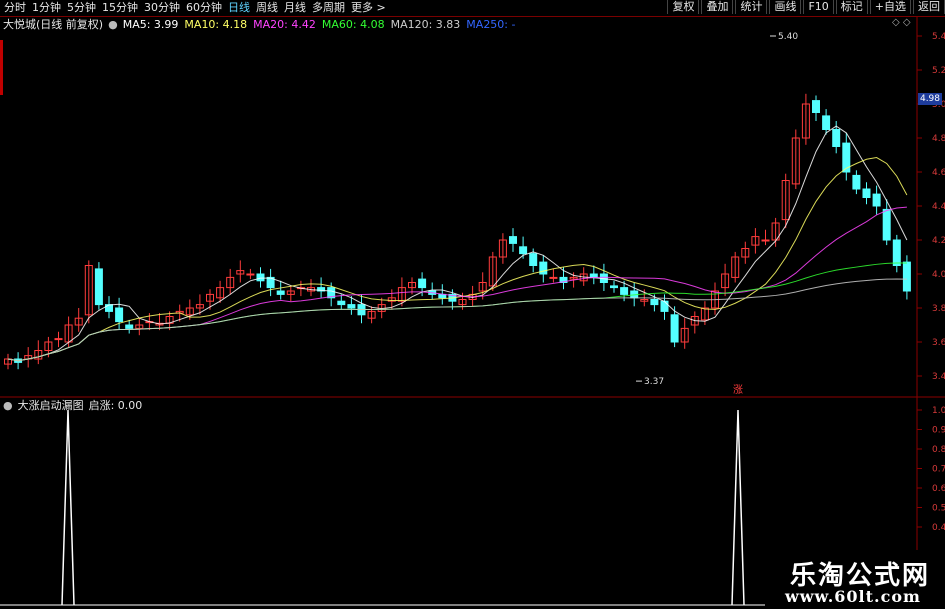 This screenshot has height=609, width=945. What do you see at coordinates (938, 509) in the screenshot?
I see `sub-tick-label: 0.5` at bounding box center [938, 509].